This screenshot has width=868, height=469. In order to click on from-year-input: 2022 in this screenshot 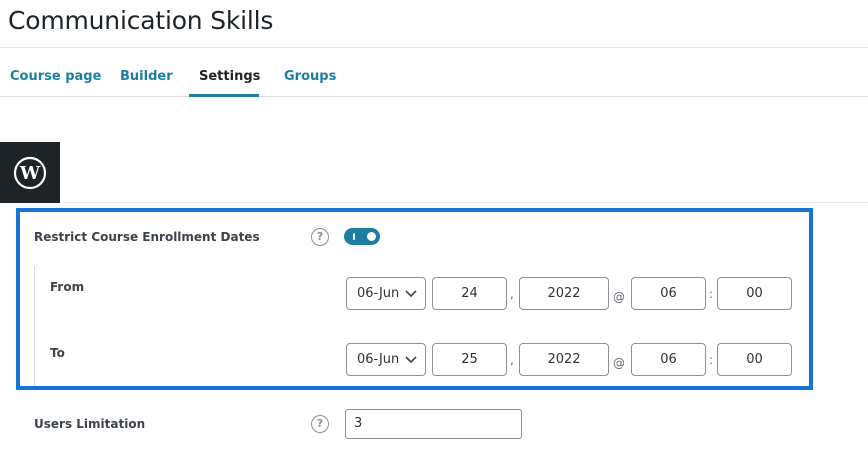, I will do `click(564, 293)`.